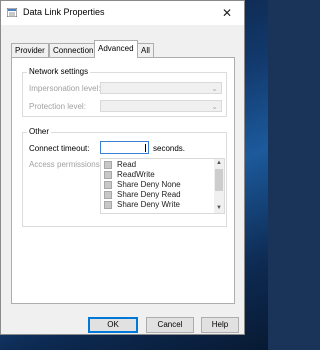 The height and width of the screenshot is (350, 320). I want to click on impersonation-level-select: ⌄, so click(161, 88).